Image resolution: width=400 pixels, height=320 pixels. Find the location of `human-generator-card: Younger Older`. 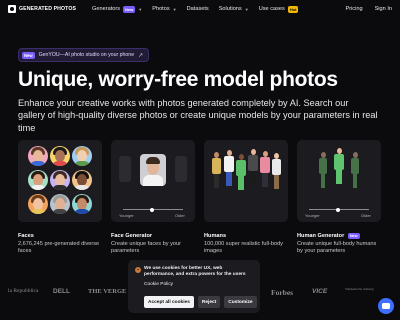

human-generator-card: Younger Older is located at coordinates (339, 181).